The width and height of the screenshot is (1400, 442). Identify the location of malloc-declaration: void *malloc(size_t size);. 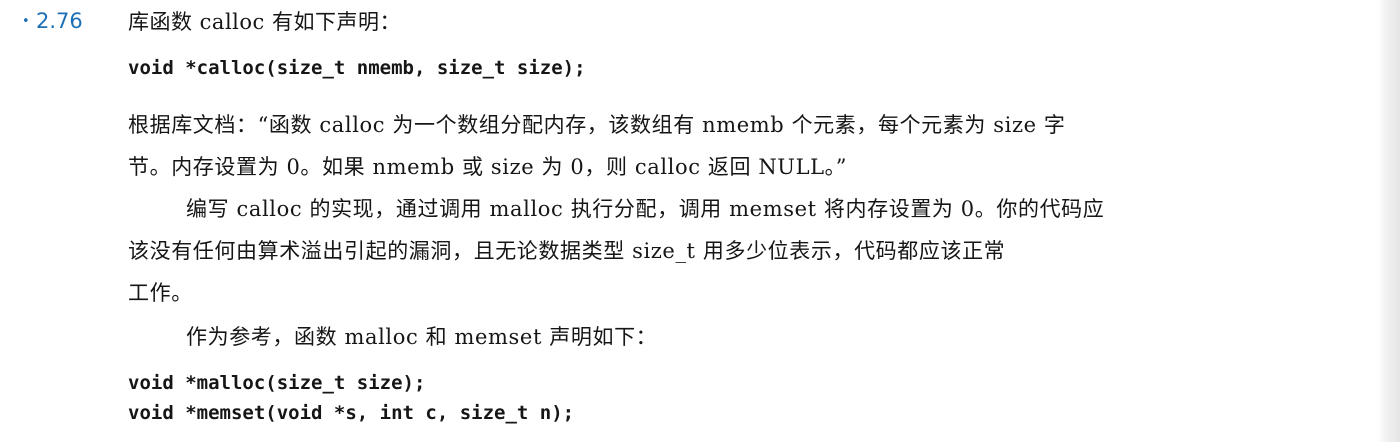
(277, 383).